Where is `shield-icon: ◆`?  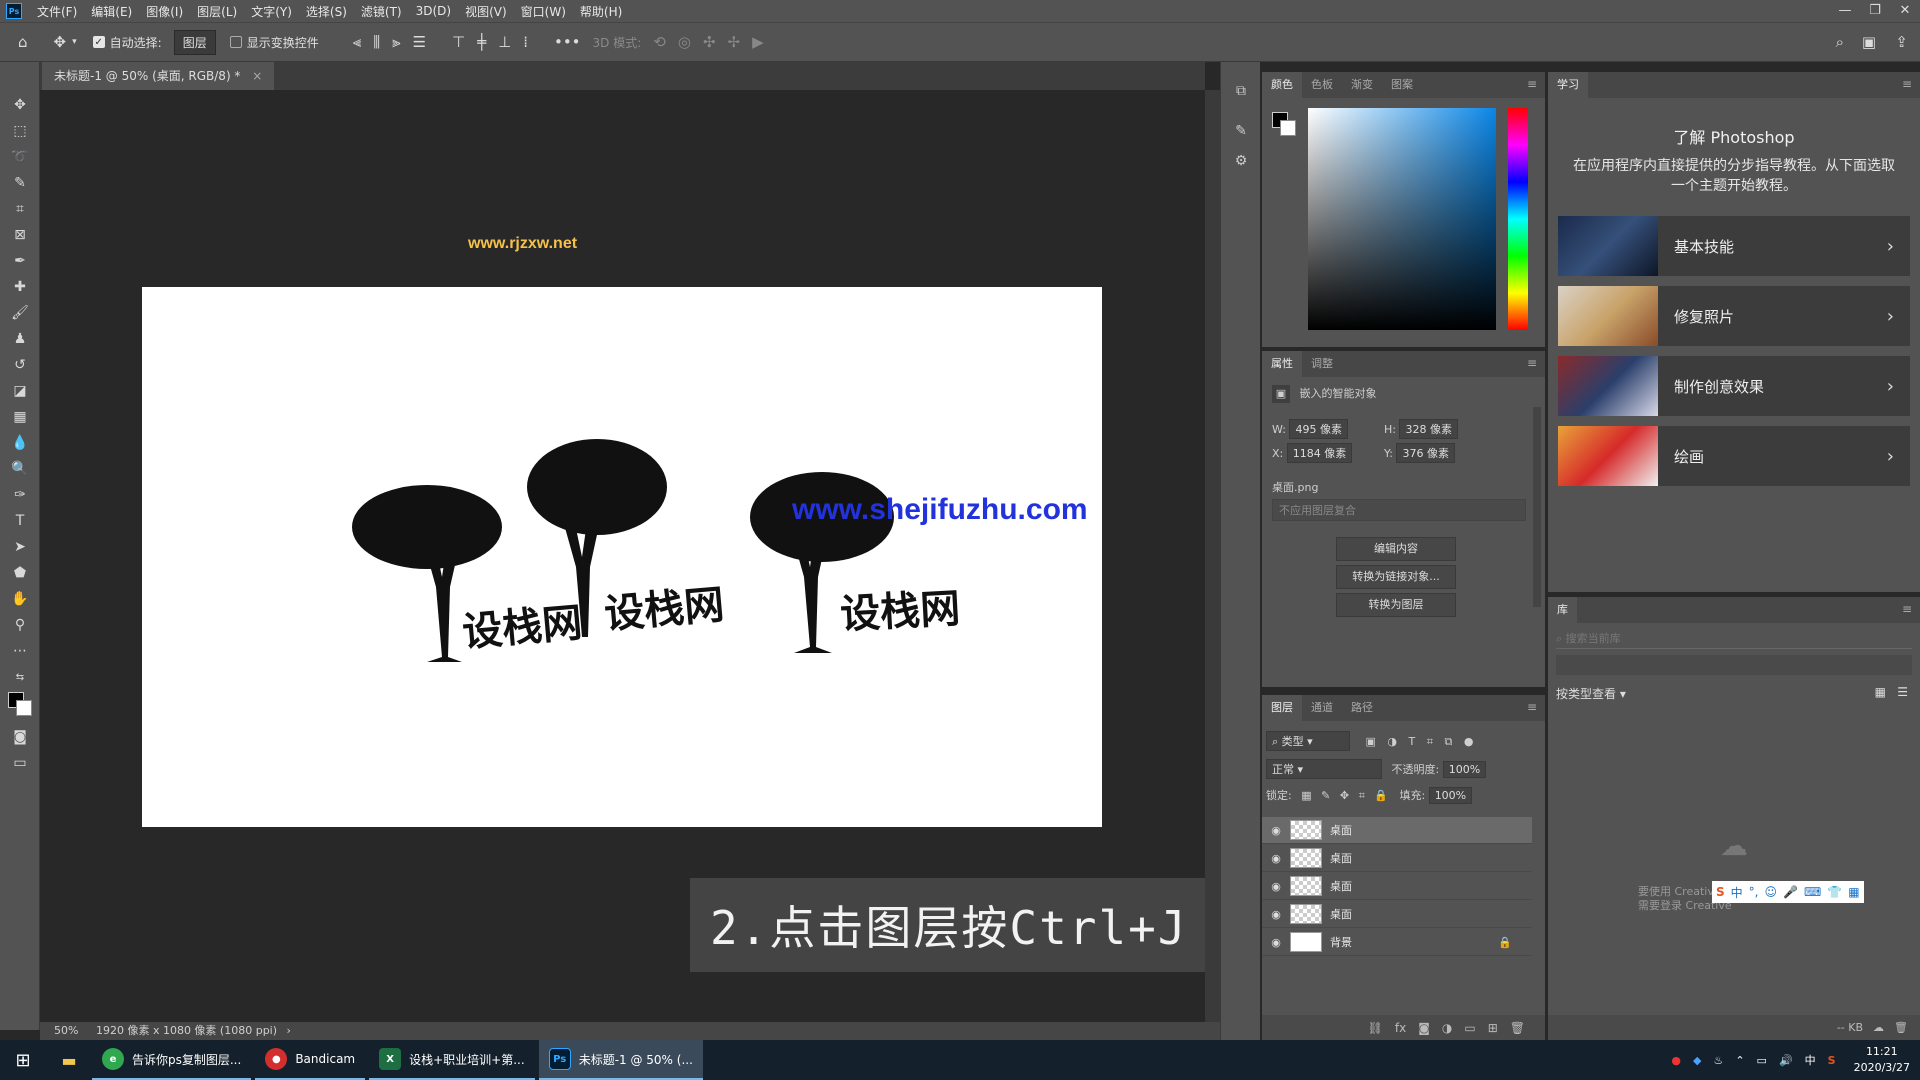
shield-icon: ◆ is located at coordinates (1697, 1060).